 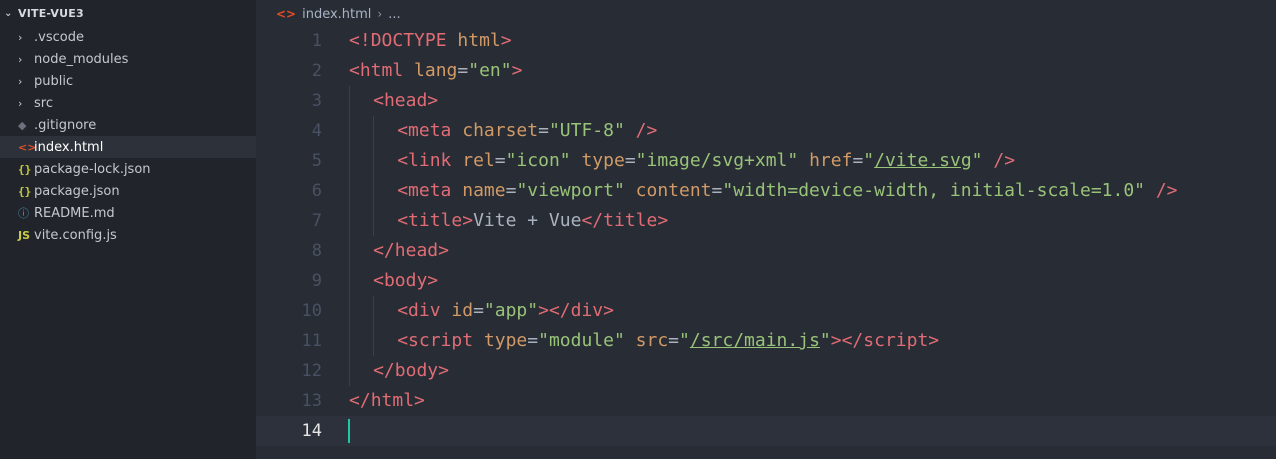 What do you see at coordinates (538, 160) in the screenshot?
I see `token-str: "icon"` at bounding box center [538, 160].